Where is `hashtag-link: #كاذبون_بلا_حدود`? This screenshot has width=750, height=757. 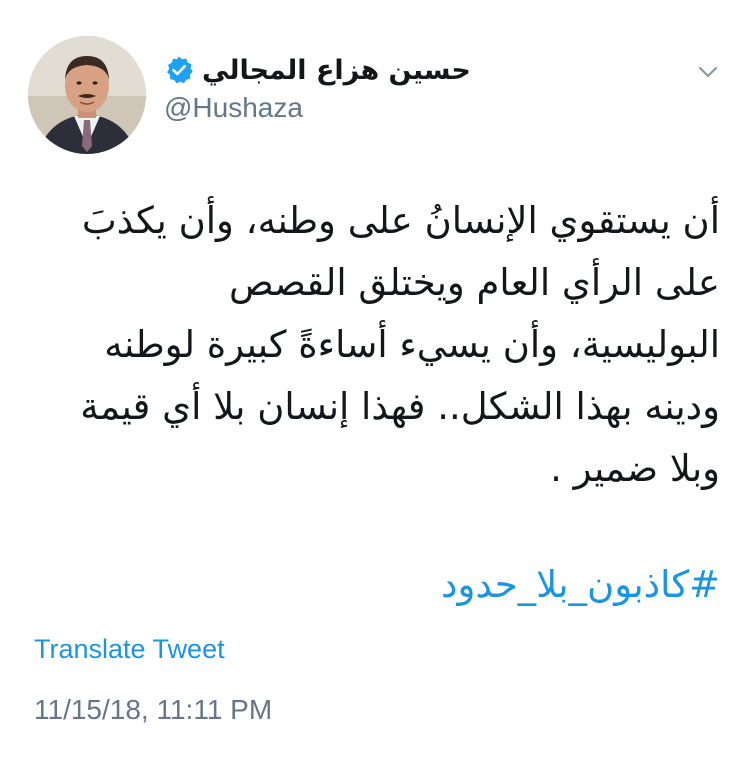
hashtag-link: #كاذبون_بلا_حدود is located at coordinates (375, 585).